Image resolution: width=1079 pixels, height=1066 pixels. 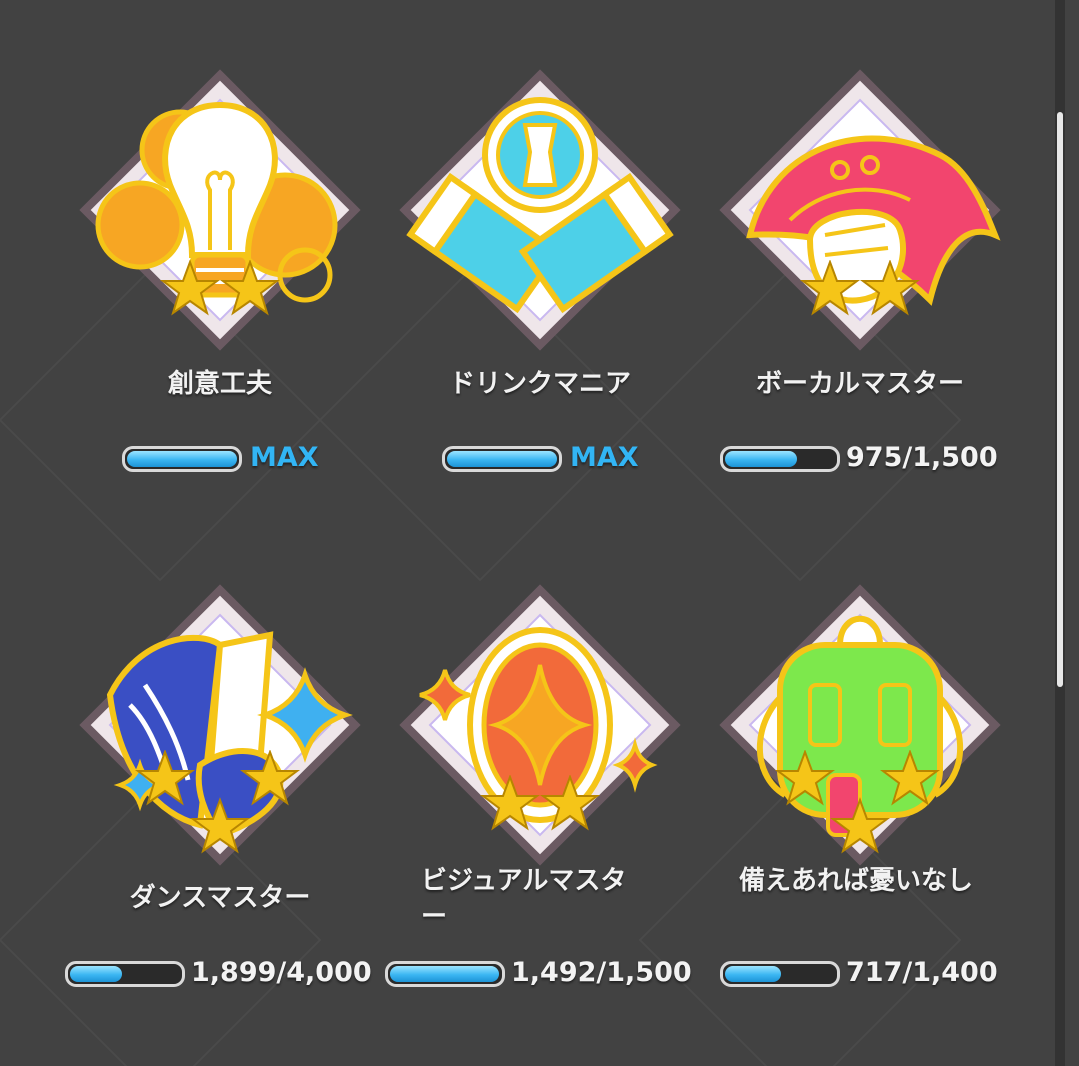 What do you see at coordinates (524, 899) in the screenshot?
I see `achievement-title: ビジュアルマスター` at bounding box center [524, 899].